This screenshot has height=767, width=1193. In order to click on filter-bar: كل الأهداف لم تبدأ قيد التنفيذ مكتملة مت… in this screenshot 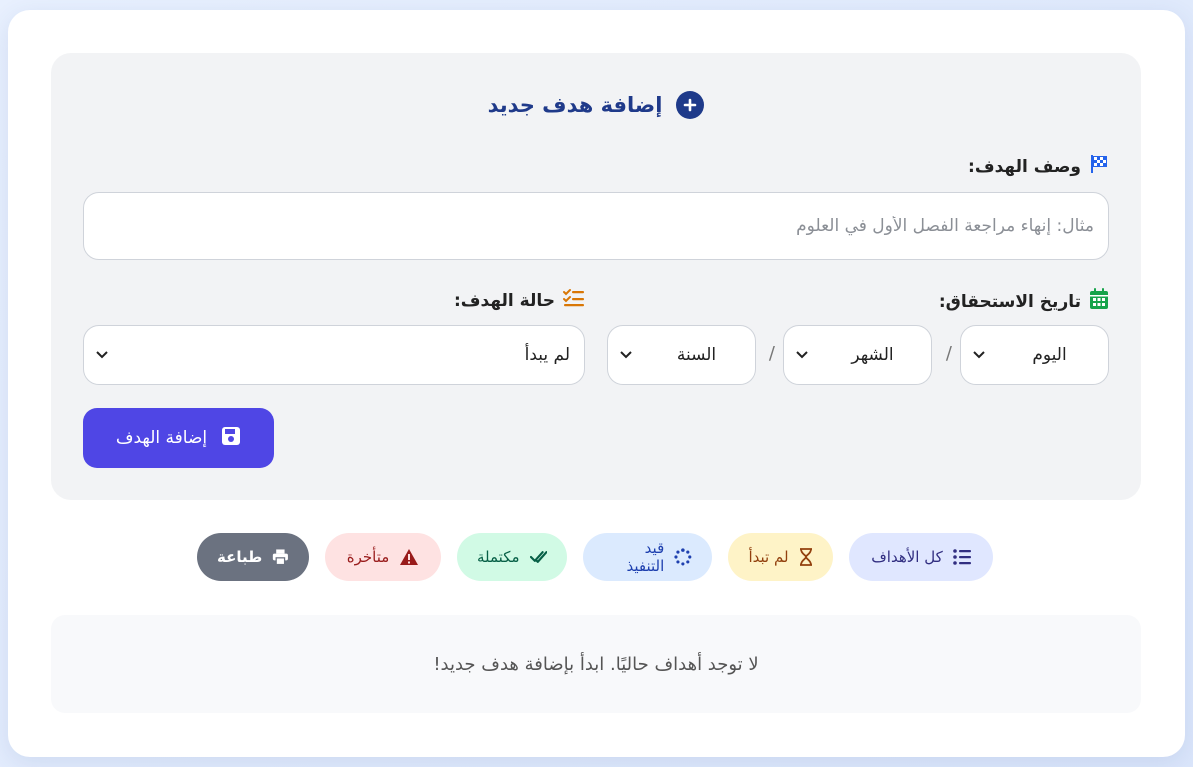, I will do `click(595, 557)`.